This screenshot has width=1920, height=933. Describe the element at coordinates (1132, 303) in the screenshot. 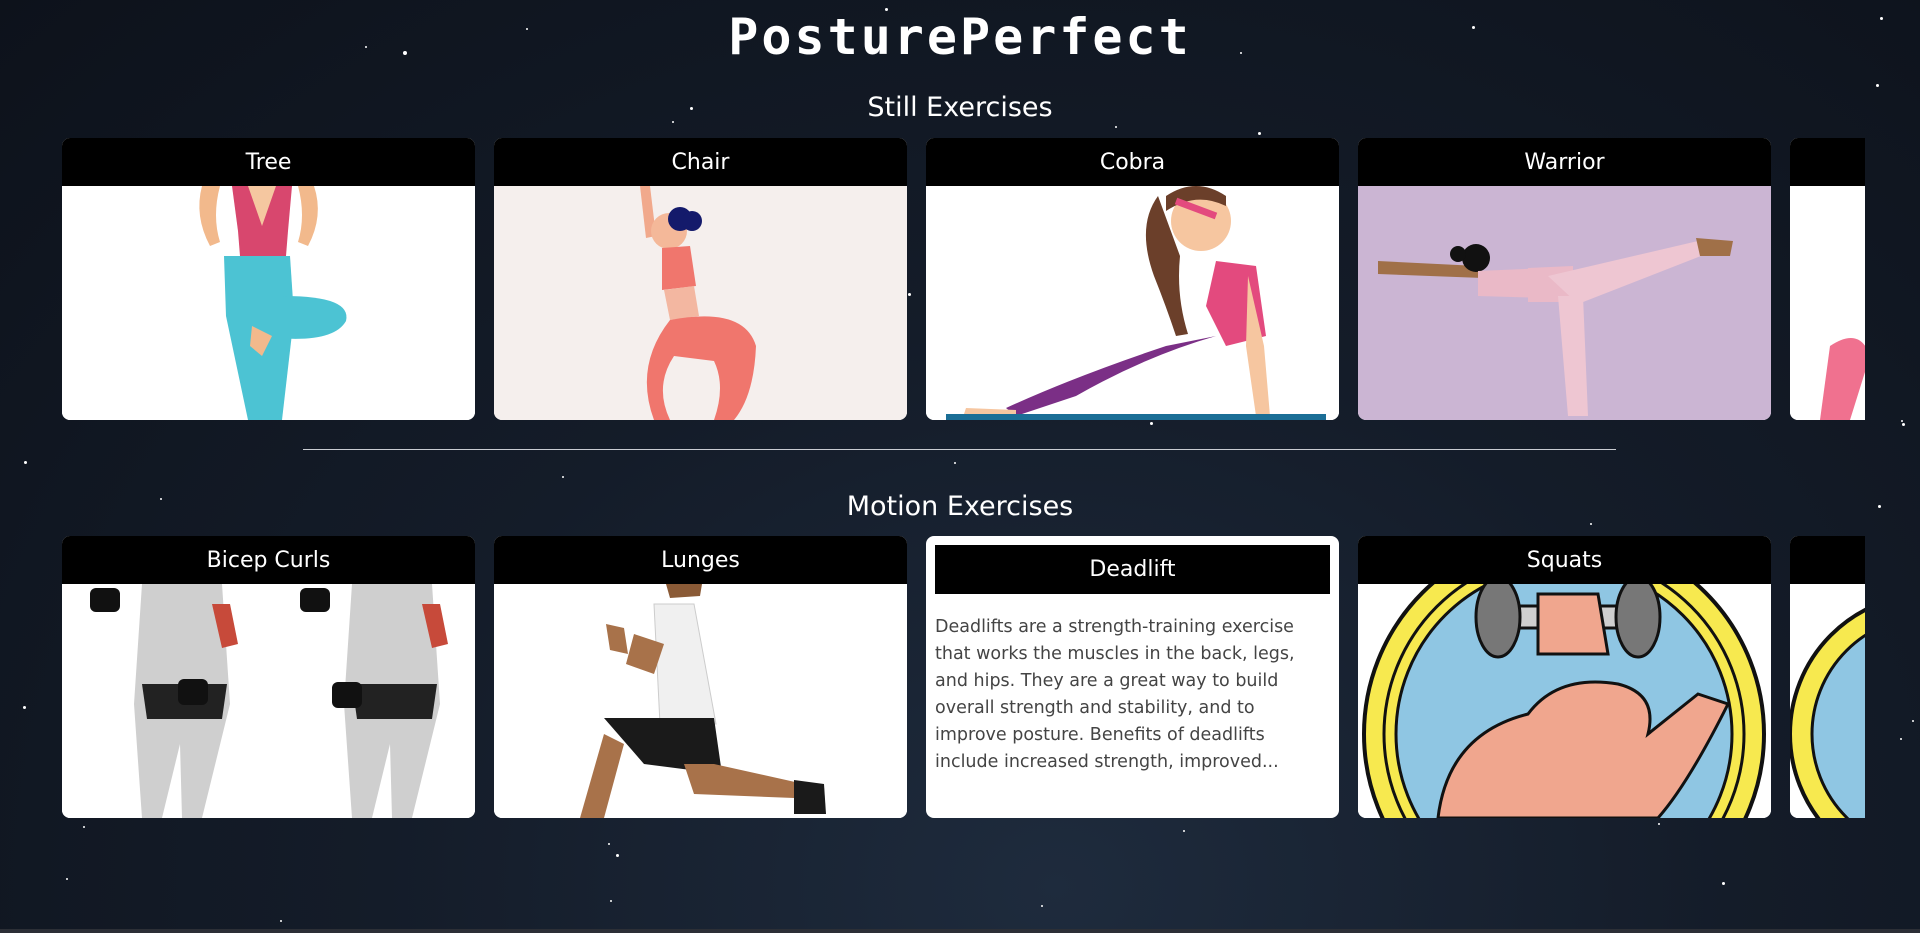

I see `cobra-pose-illustration` at that location.